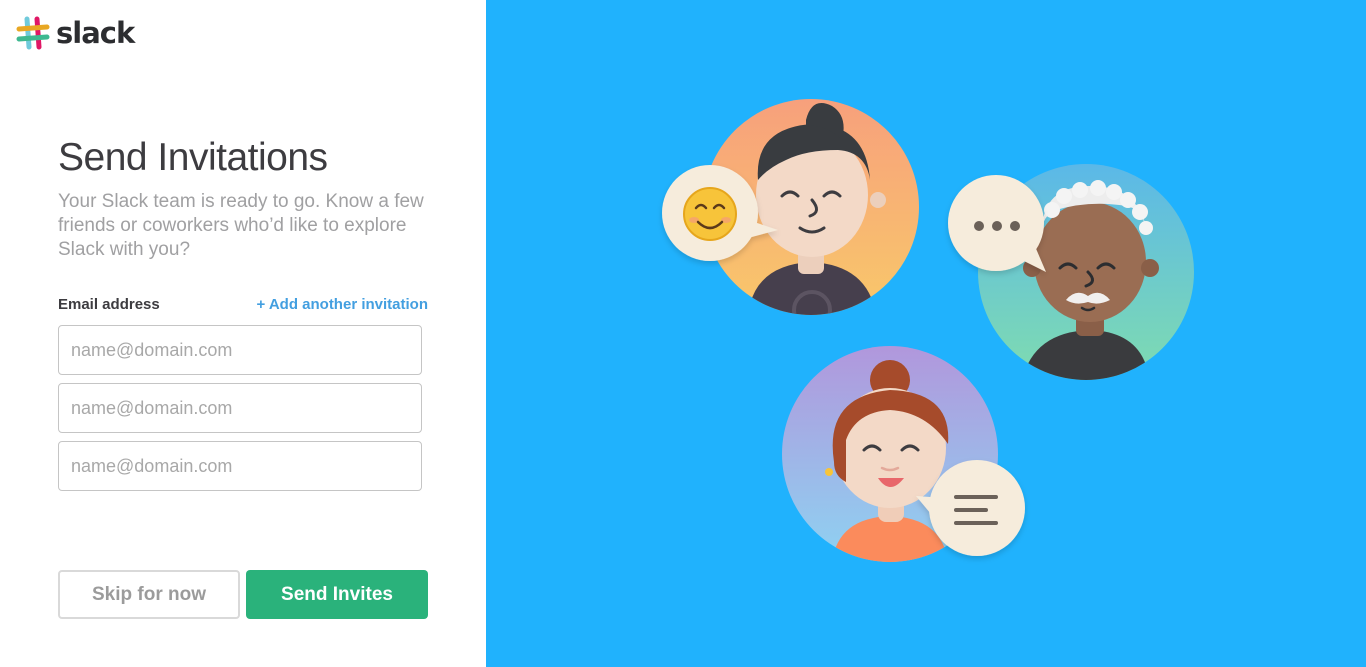  Describe the element at coordinates (342, 304) in the screenshot. I see `add-another-invitation-link: + Add another invitation` at that location.